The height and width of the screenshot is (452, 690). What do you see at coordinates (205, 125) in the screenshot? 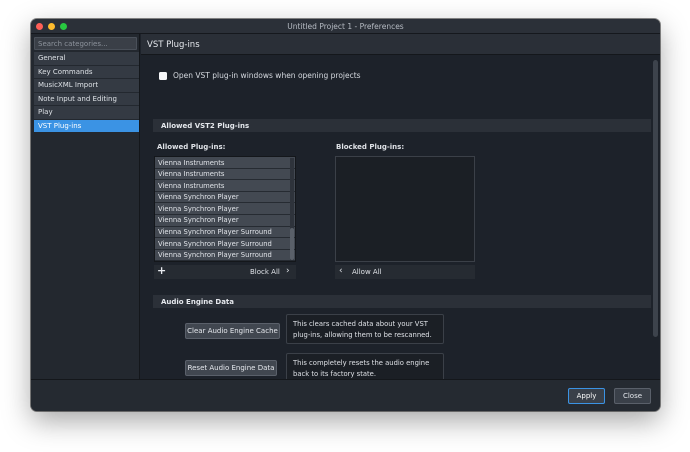
I see `allowed-vst2-section-title: Allowed VST2 Plug-ins` at bounding box center [205, 125].